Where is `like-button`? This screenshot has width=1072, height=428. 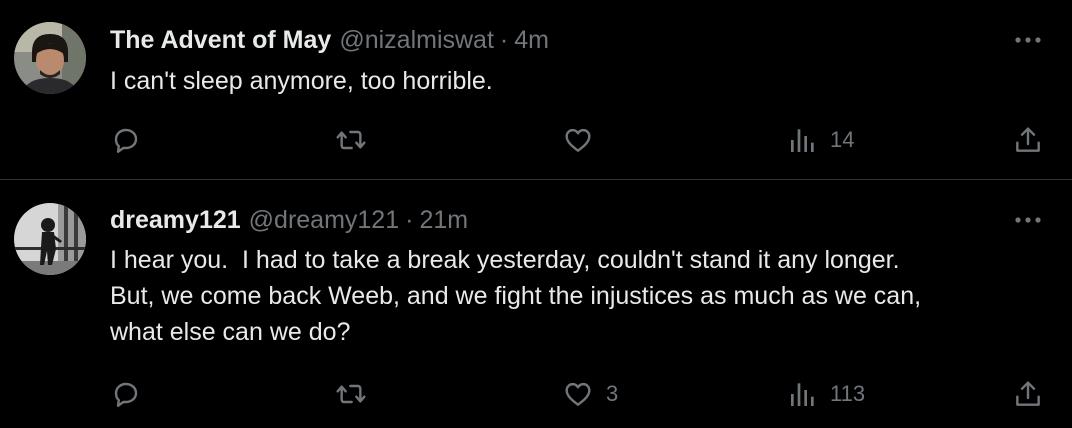 like-button is located at coordinates (584, 140).